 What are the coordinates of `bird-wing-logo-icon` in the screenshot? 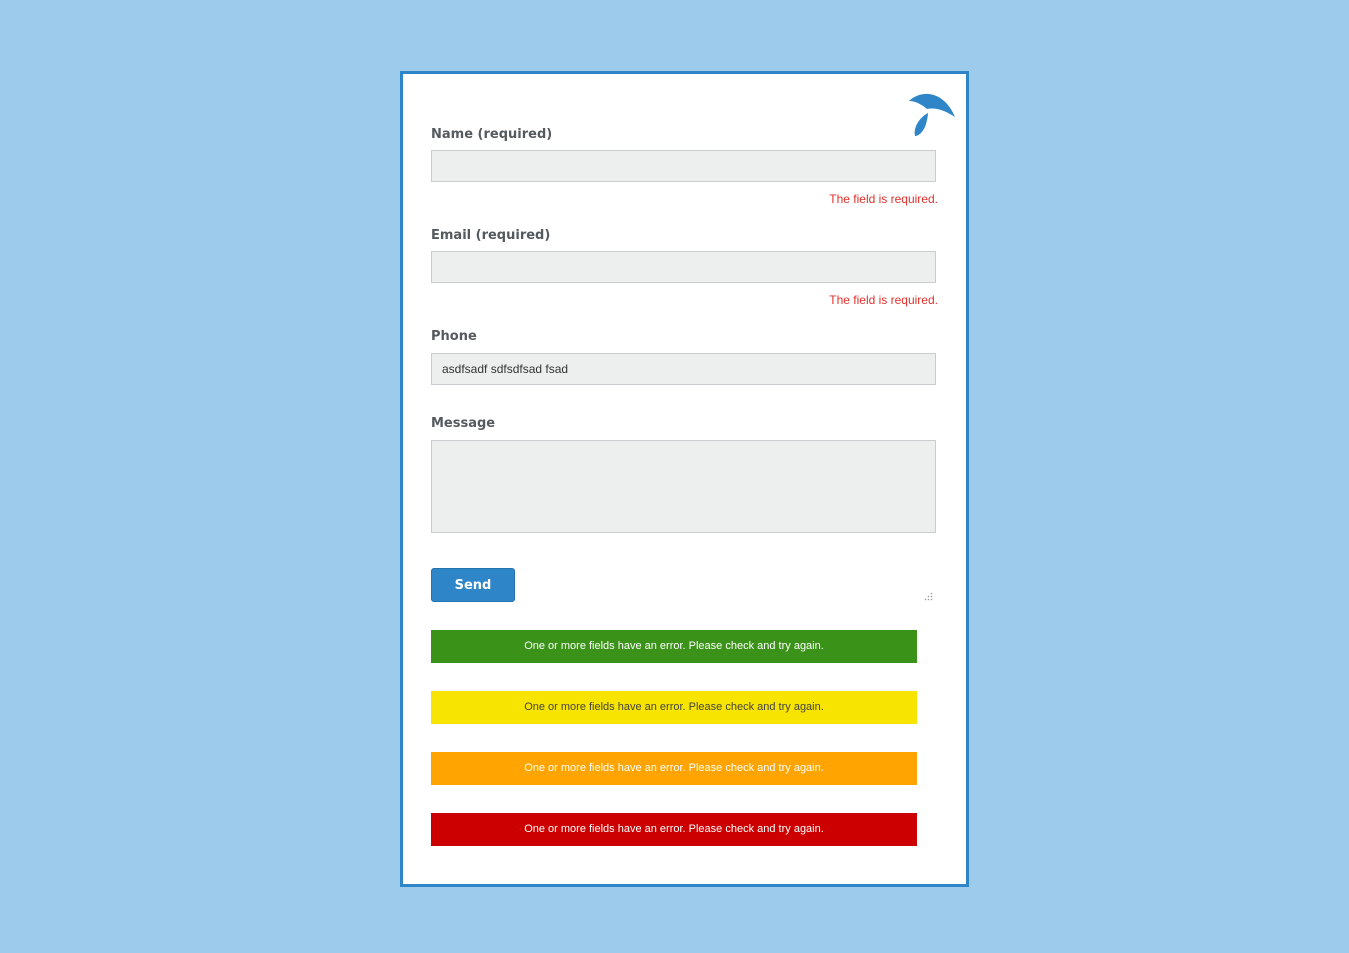 It's located at (932, 114).